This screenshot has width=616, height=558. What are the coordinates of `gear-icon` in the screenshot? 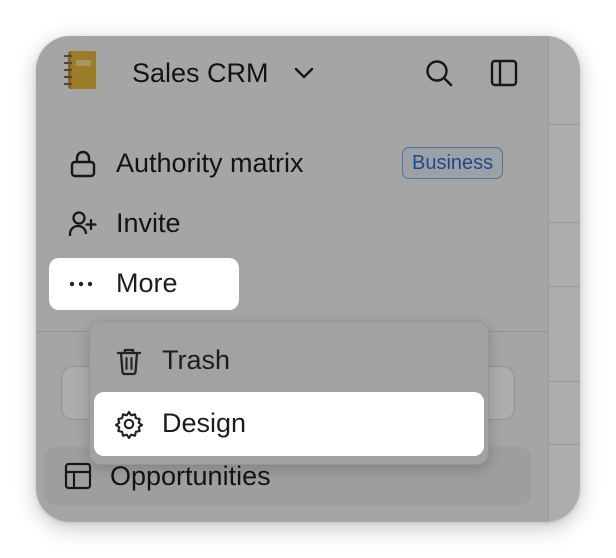 It's located at (129, 424).